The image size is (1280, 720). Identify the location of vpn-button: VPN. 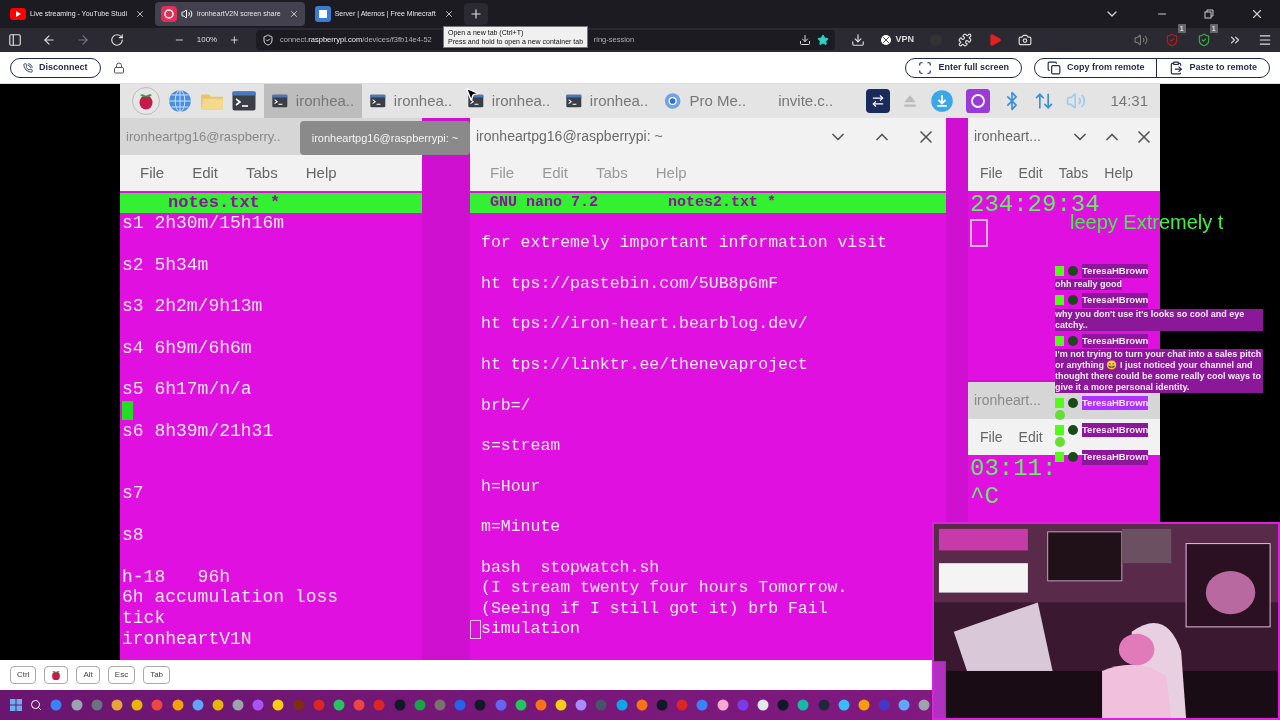
(897, 40).